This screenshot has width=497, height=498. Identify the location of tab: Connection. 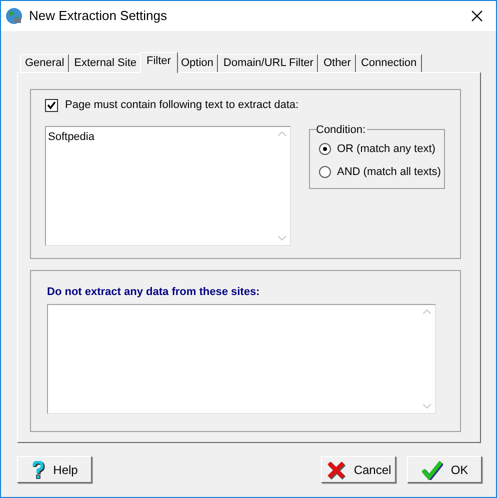
(389, 63).